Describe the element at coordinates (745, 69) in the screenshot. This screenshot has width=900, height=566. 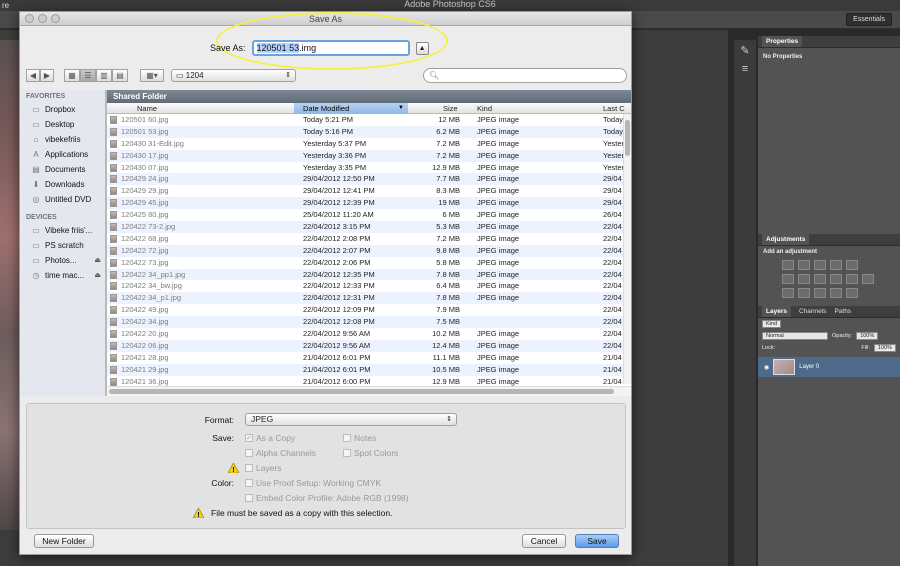
I see `sliders-icon: ≡` at that location.